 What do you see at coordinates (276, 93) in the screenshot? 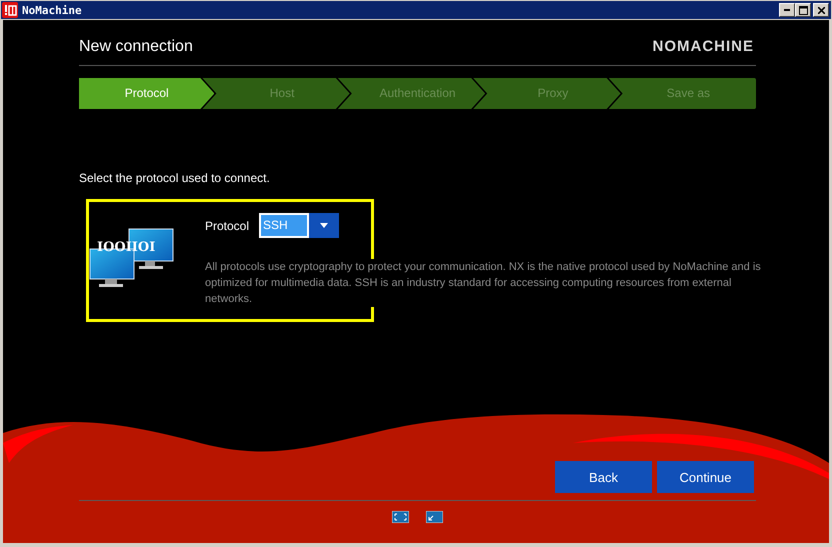
I see `step-tab: Host` at bounding box center [276, 93].